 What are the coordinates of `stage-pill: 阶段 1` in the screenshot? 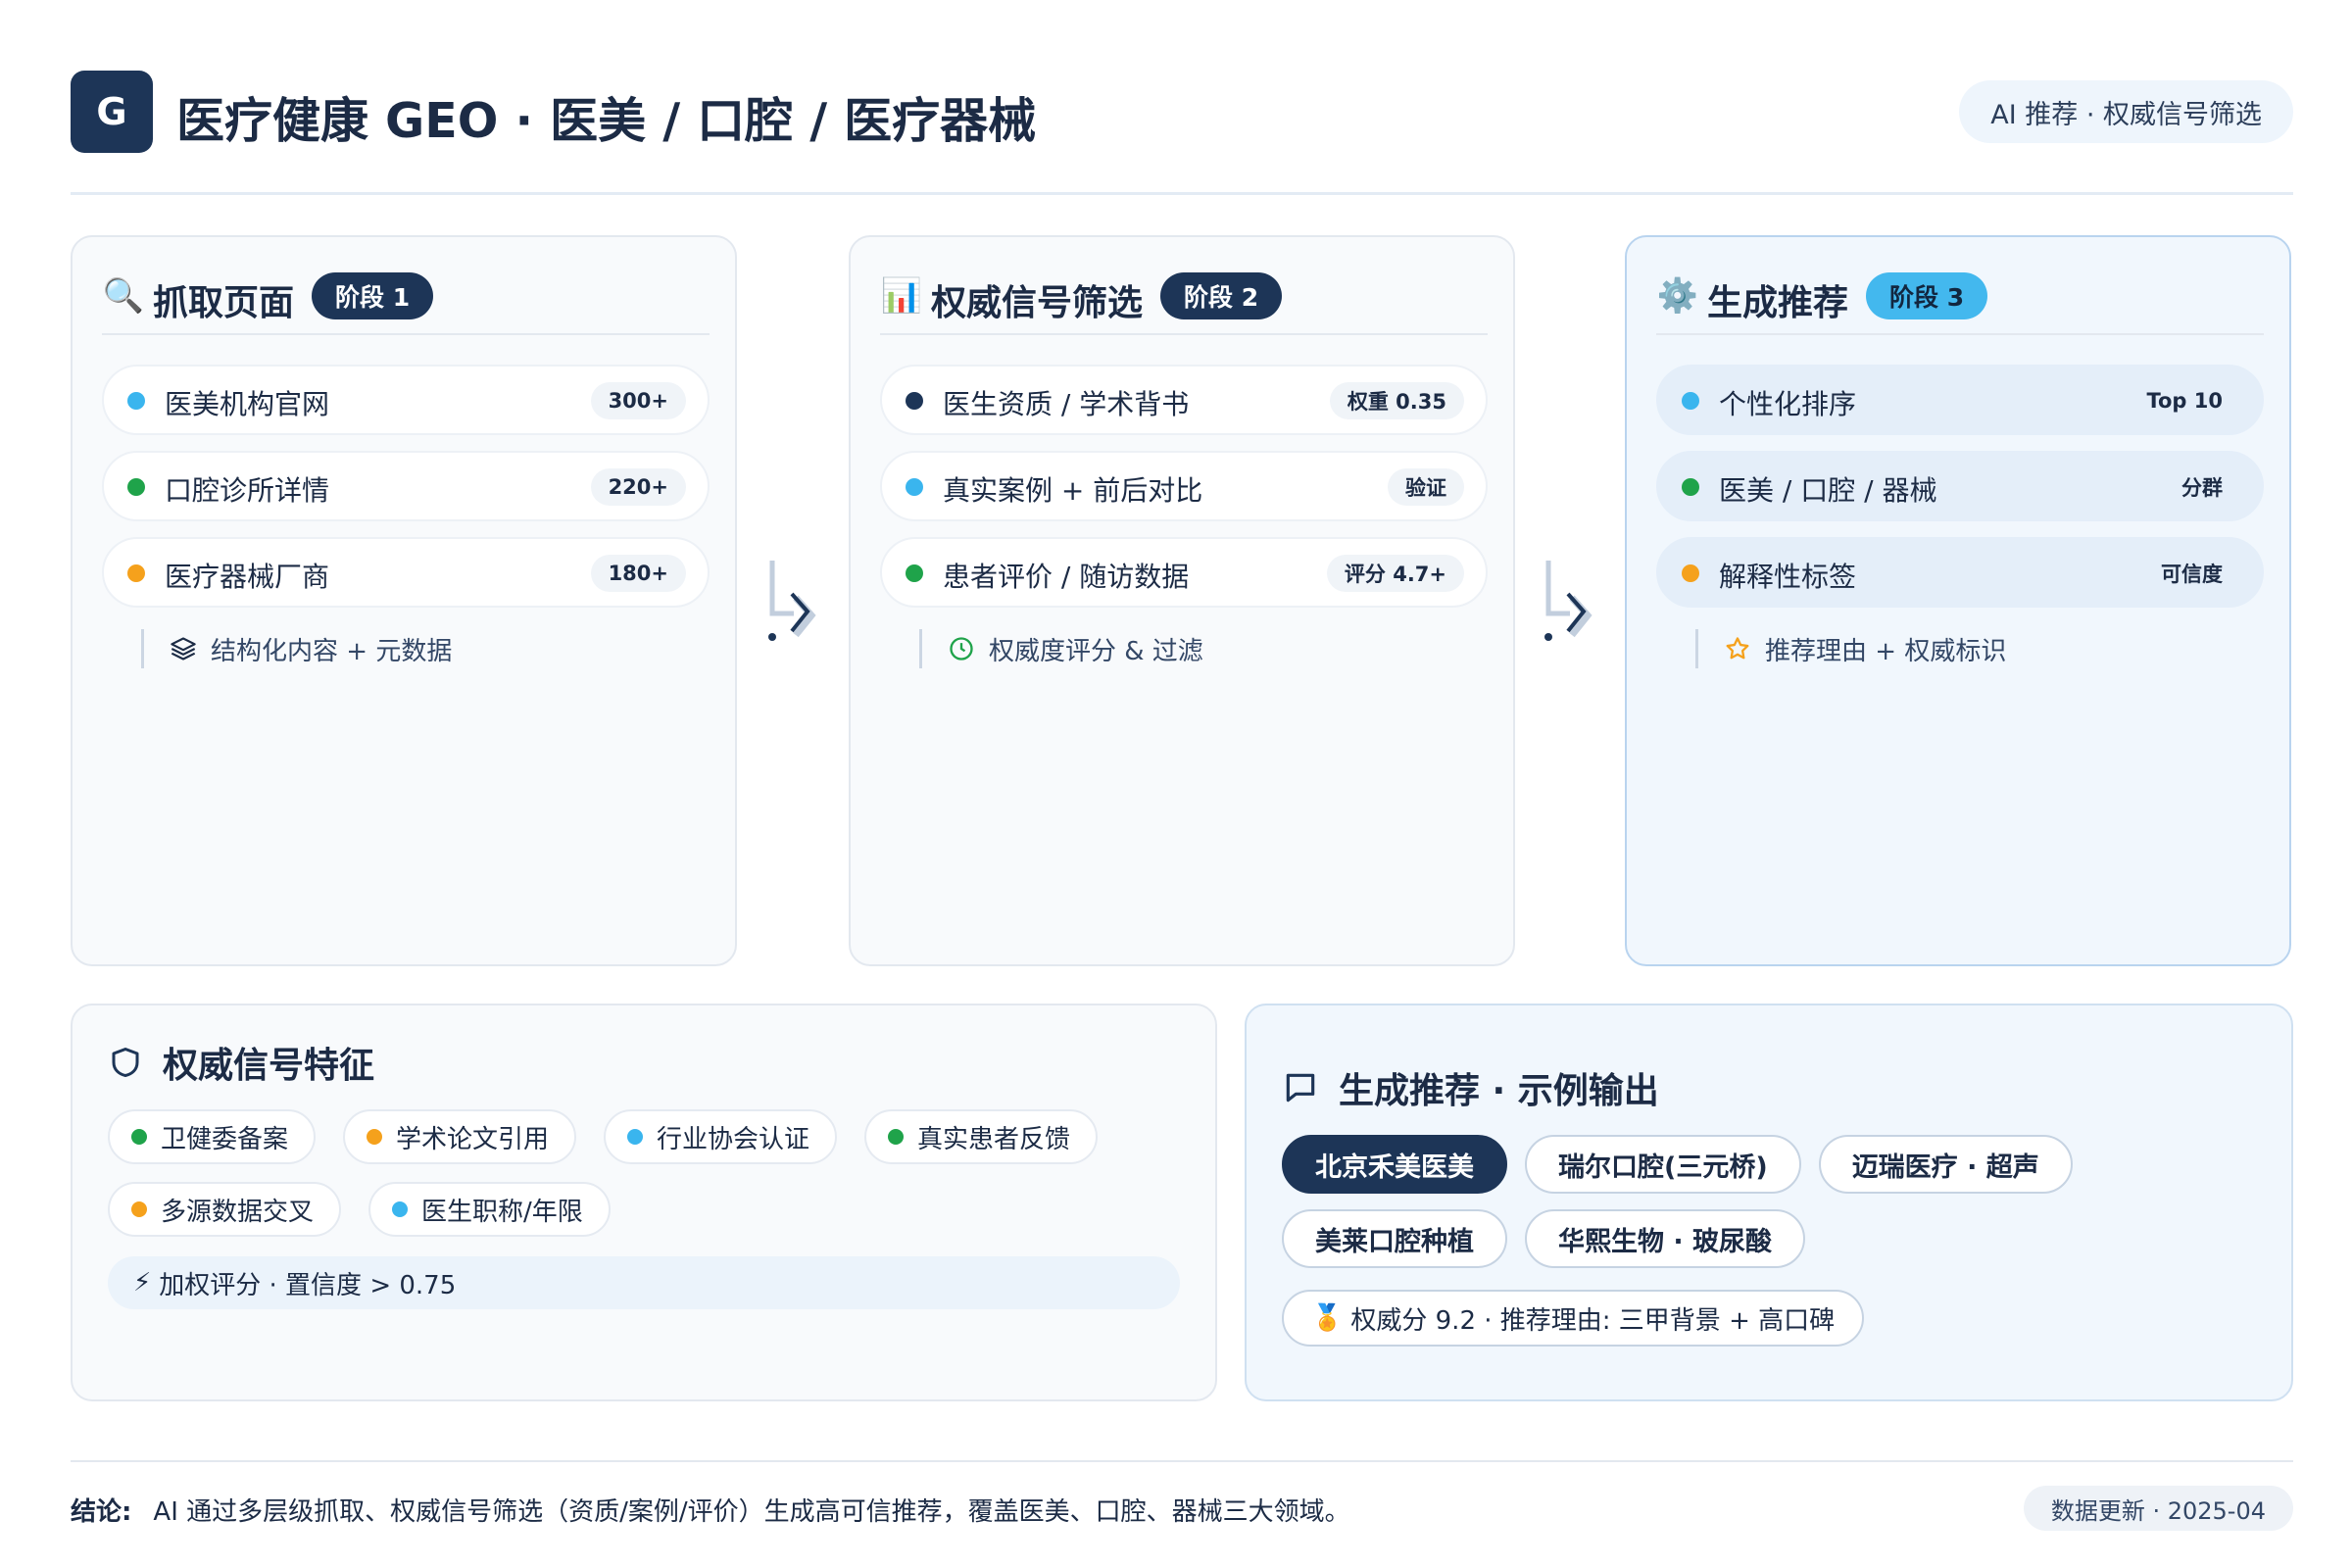 It's located at (373, 295).